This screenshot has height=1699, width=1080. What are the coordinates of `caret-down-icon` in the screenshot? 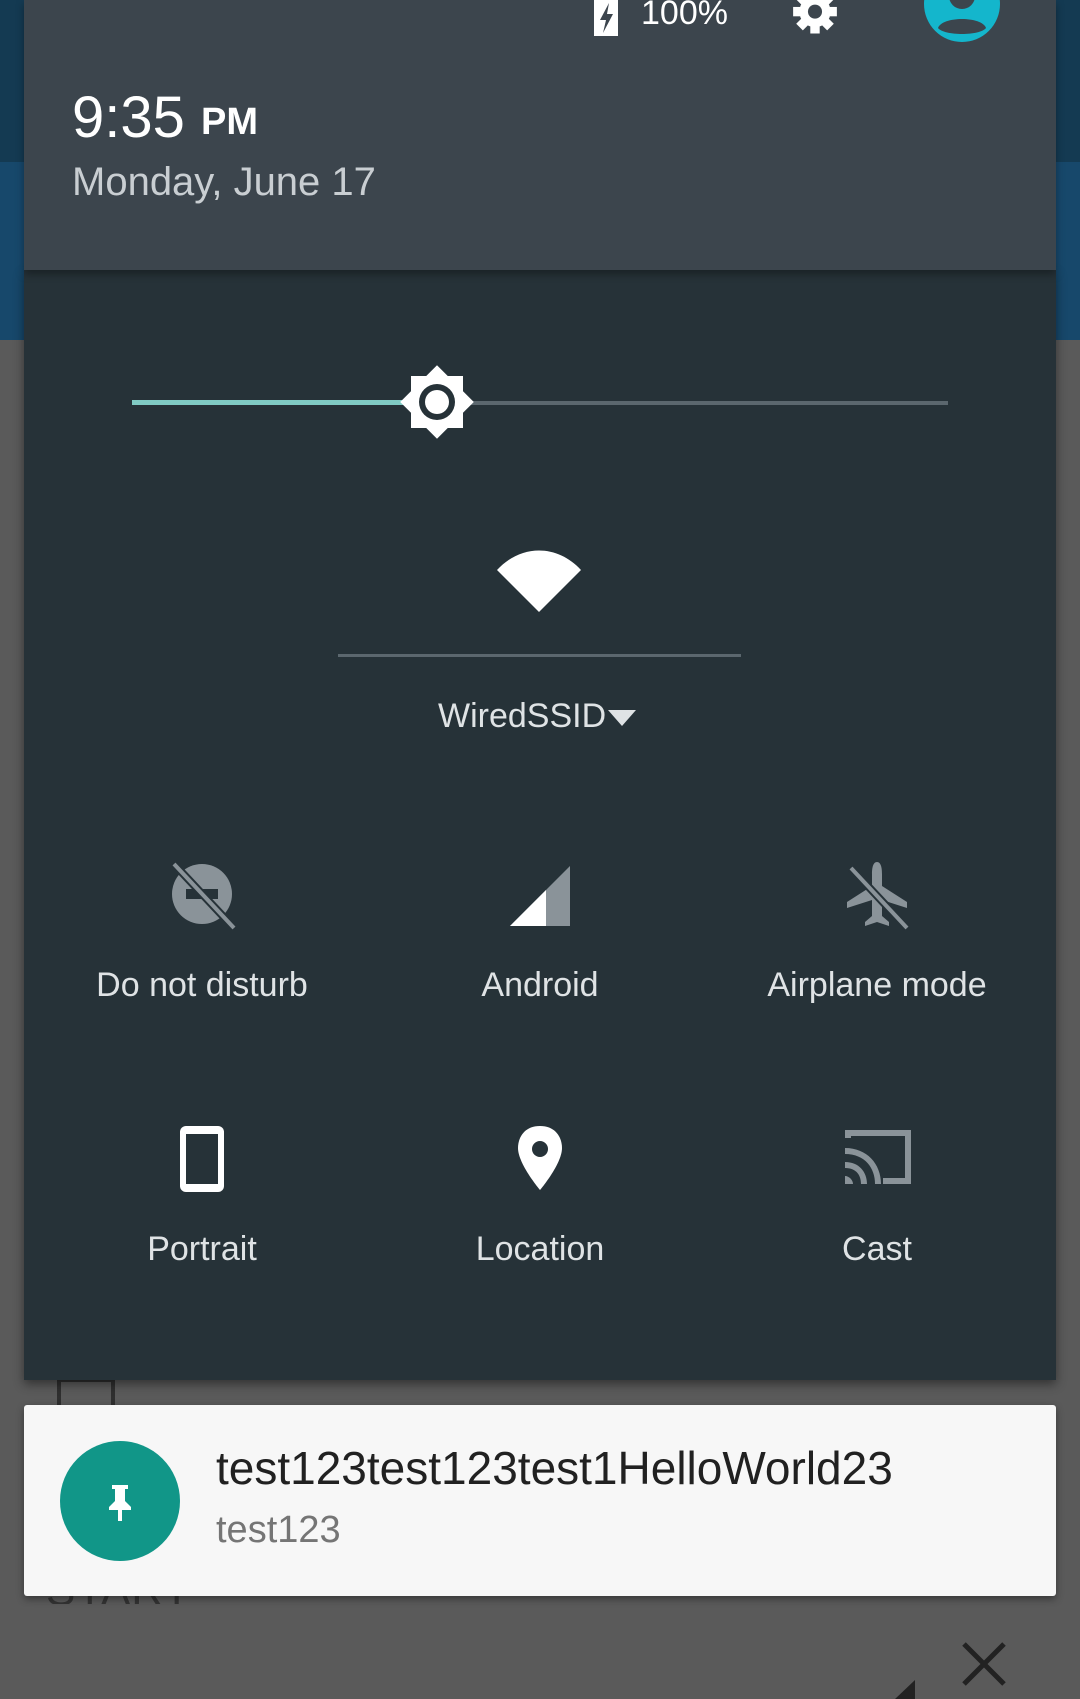 It's located at (622, 719).